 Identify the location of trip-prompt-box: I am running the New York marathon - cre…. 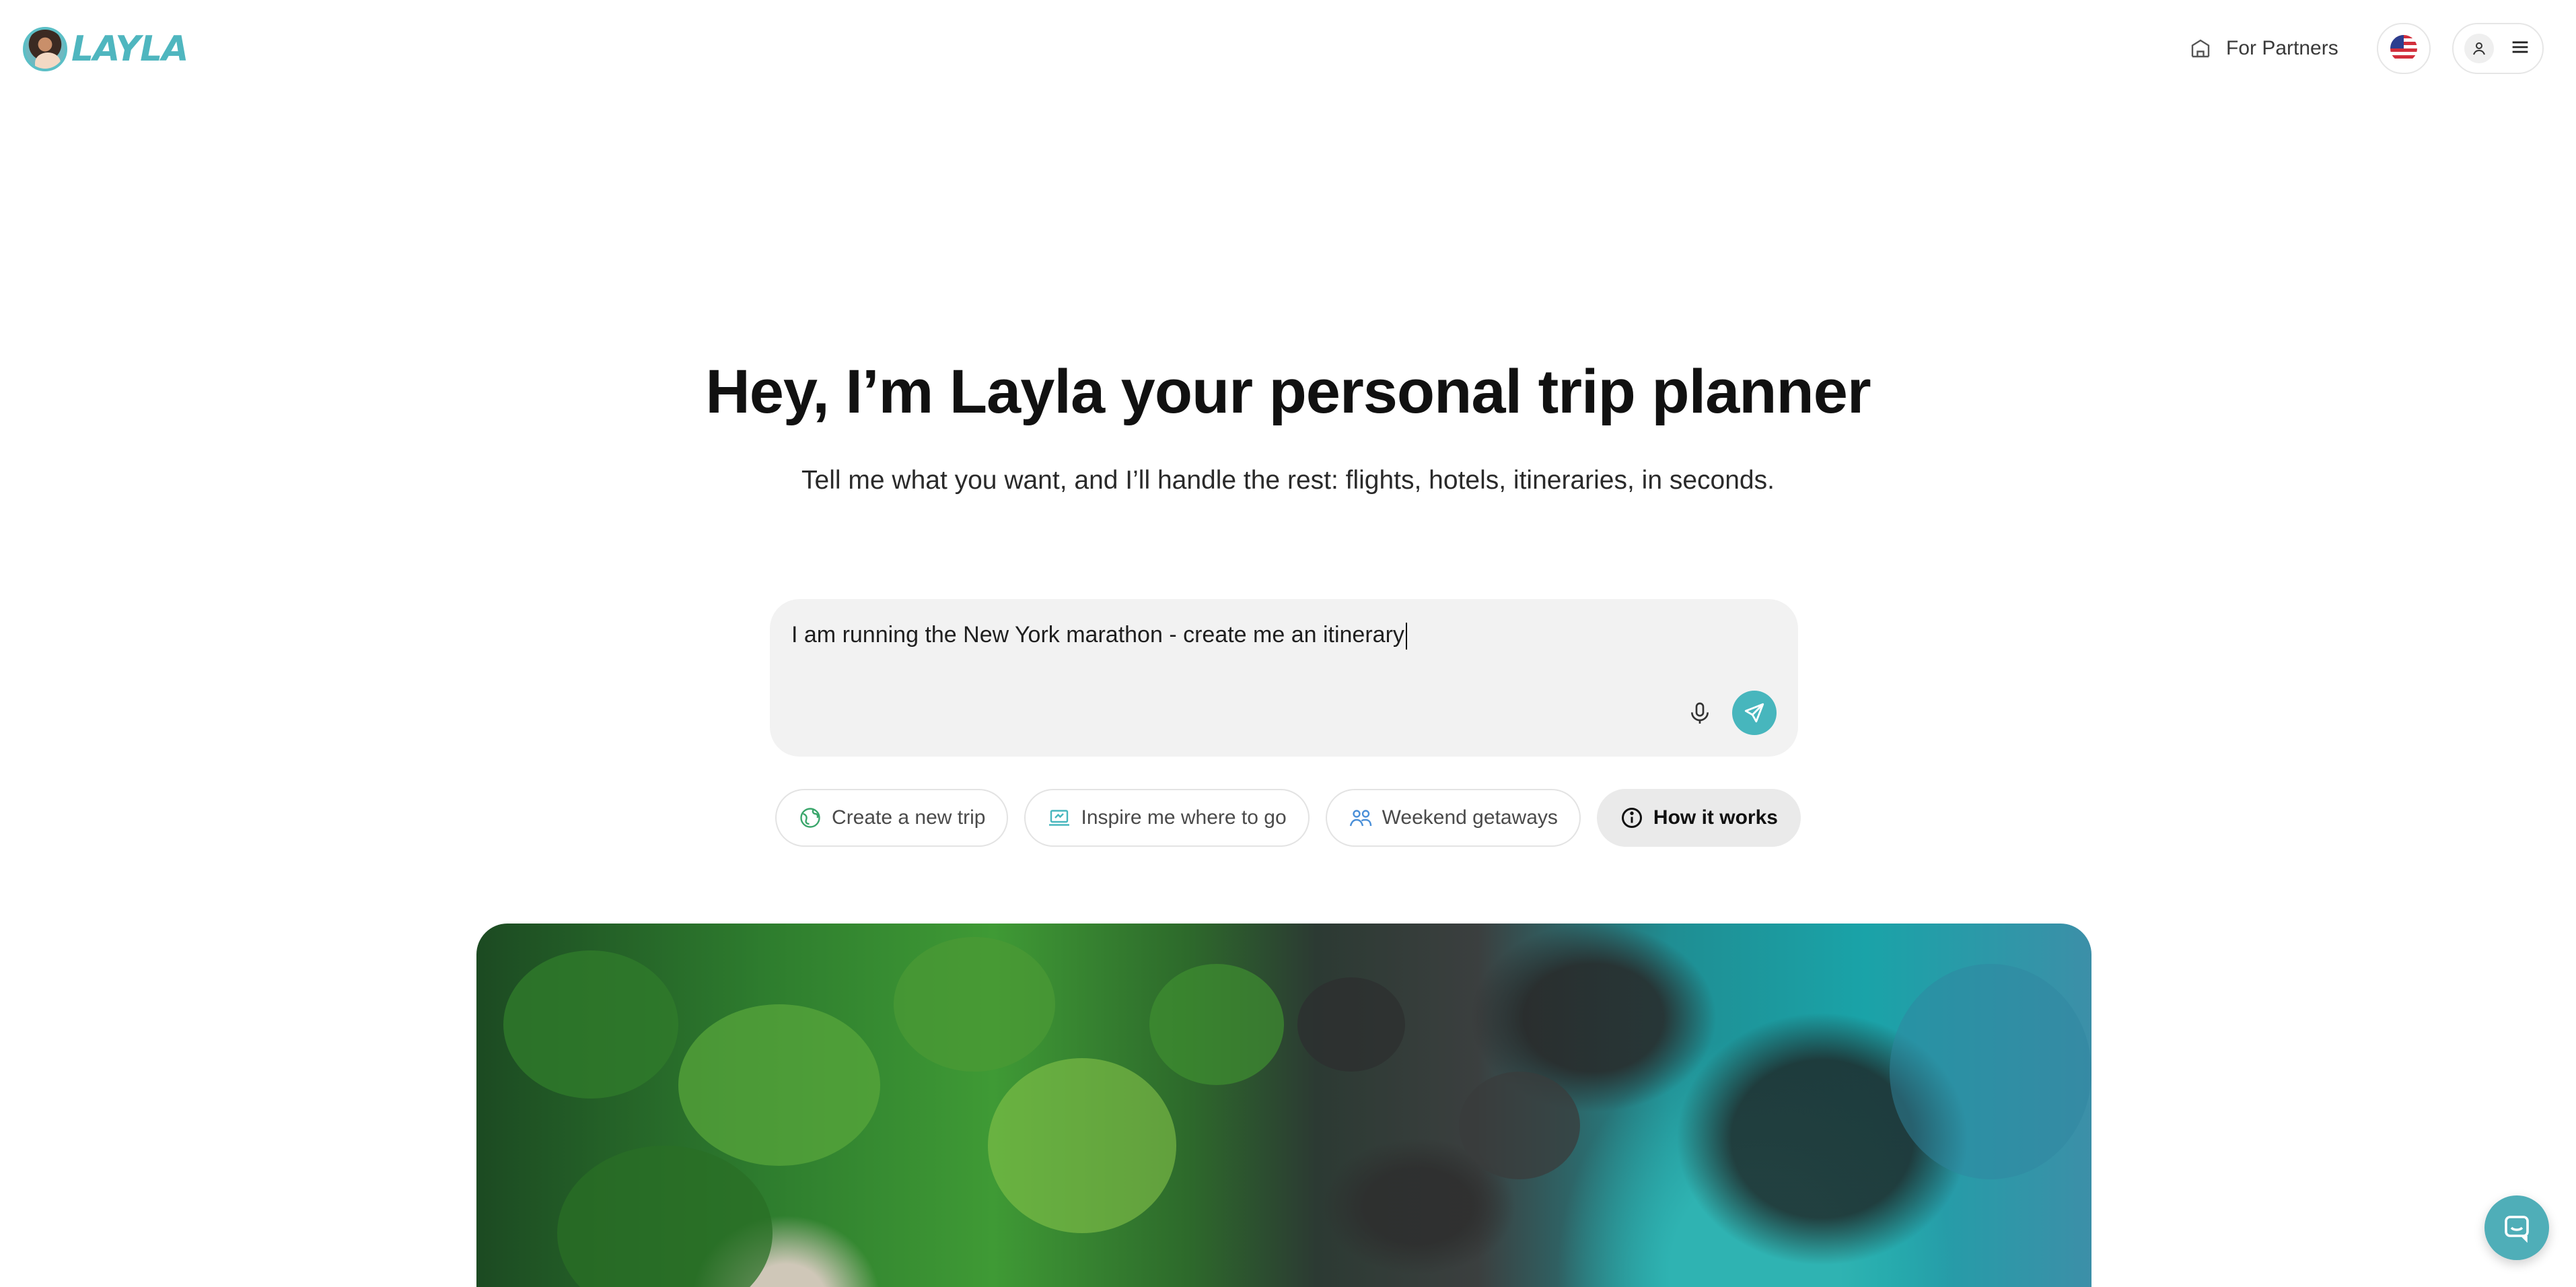
(1284, 678).